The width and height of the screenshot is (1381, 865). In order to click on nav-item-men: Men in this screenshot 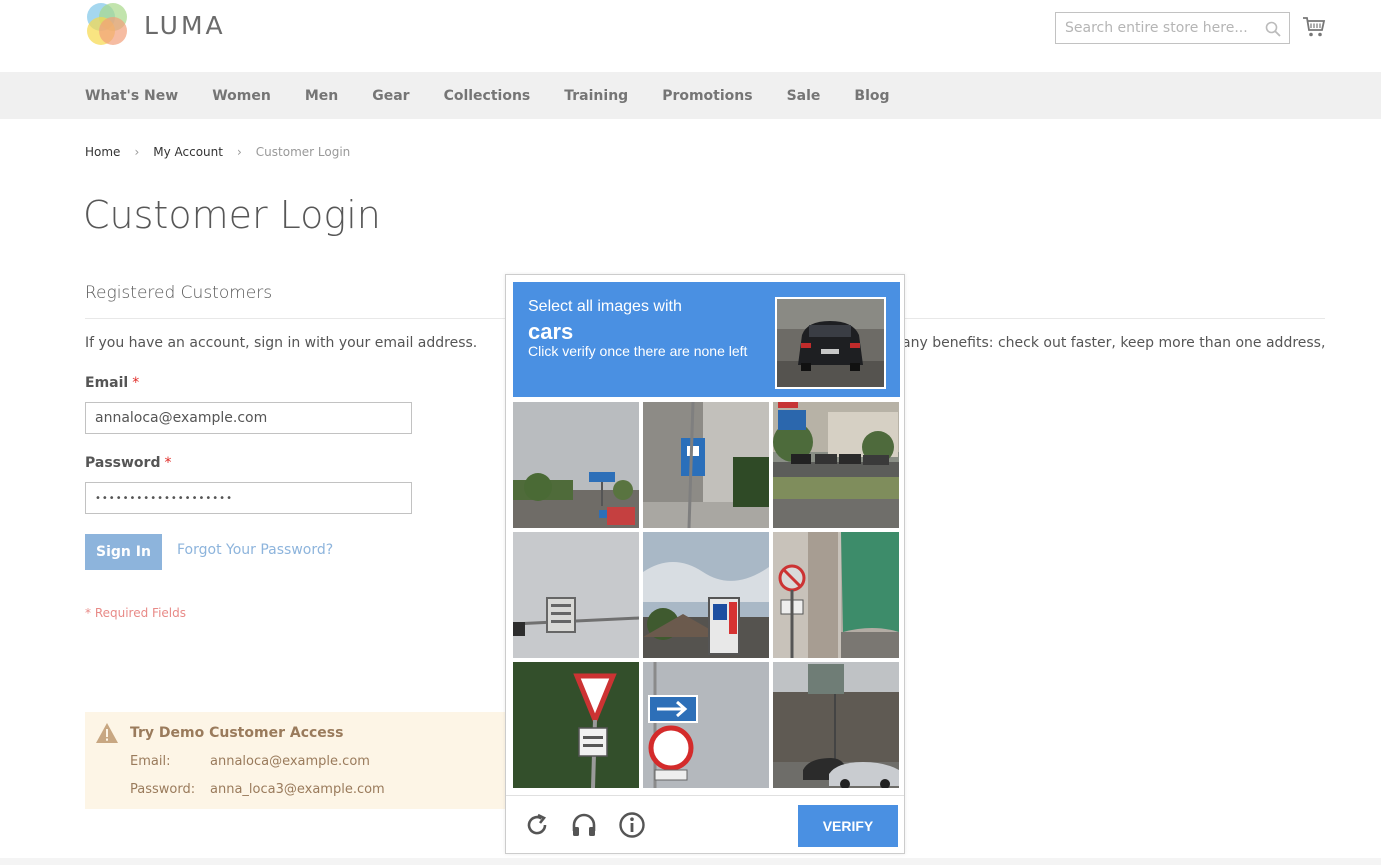, I will do `click(321, 96)`.